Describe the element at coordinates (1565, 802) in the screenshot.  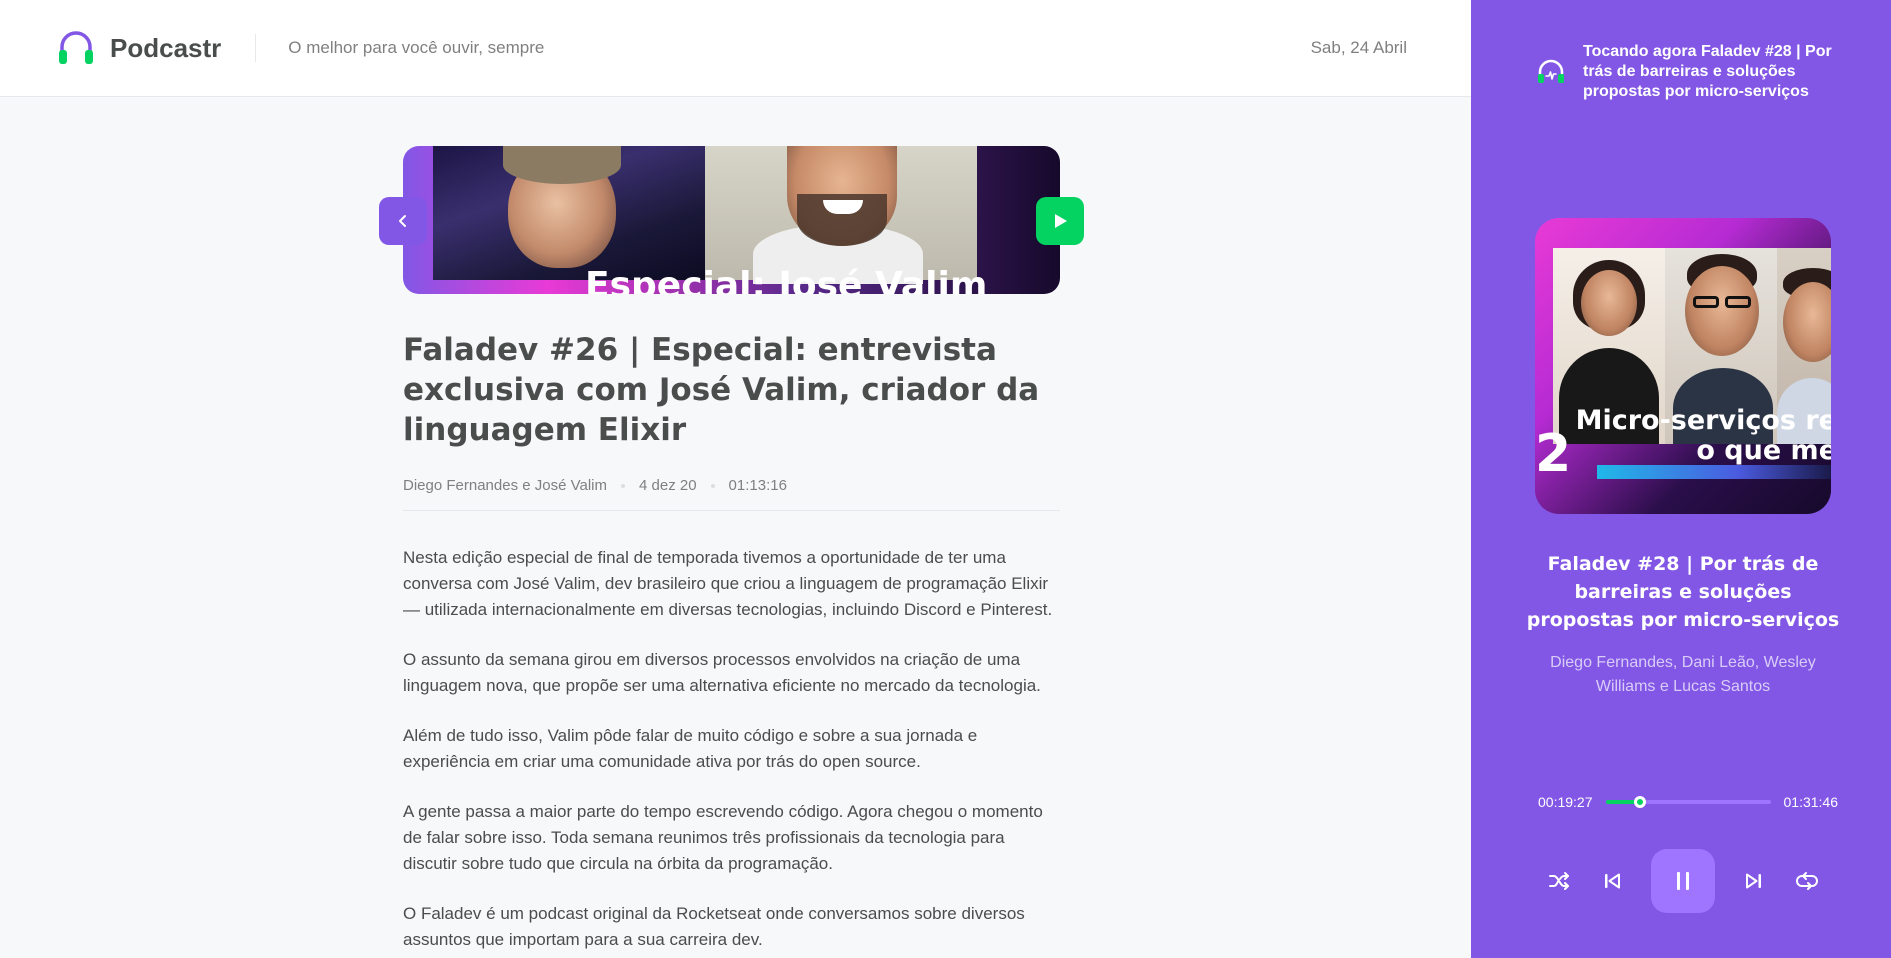
I see `current-time: 00:19:27` at that location.